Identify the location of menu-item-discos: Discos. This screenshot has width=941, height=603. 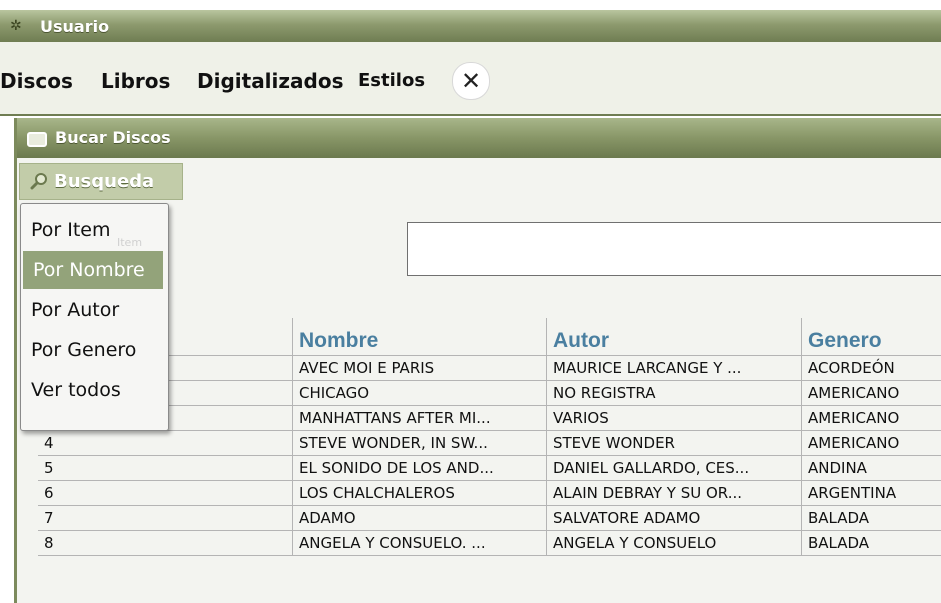
(36, 81).